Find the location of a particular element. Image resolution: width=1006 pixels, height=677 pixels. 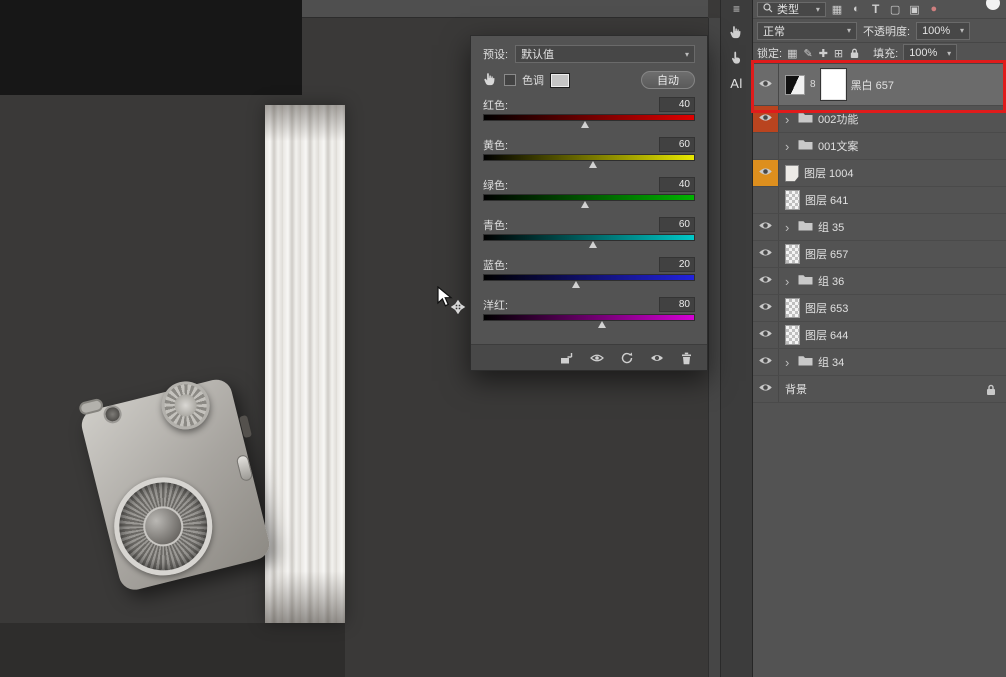

slider-value-input: 20 is located at coordinates (677, 264).